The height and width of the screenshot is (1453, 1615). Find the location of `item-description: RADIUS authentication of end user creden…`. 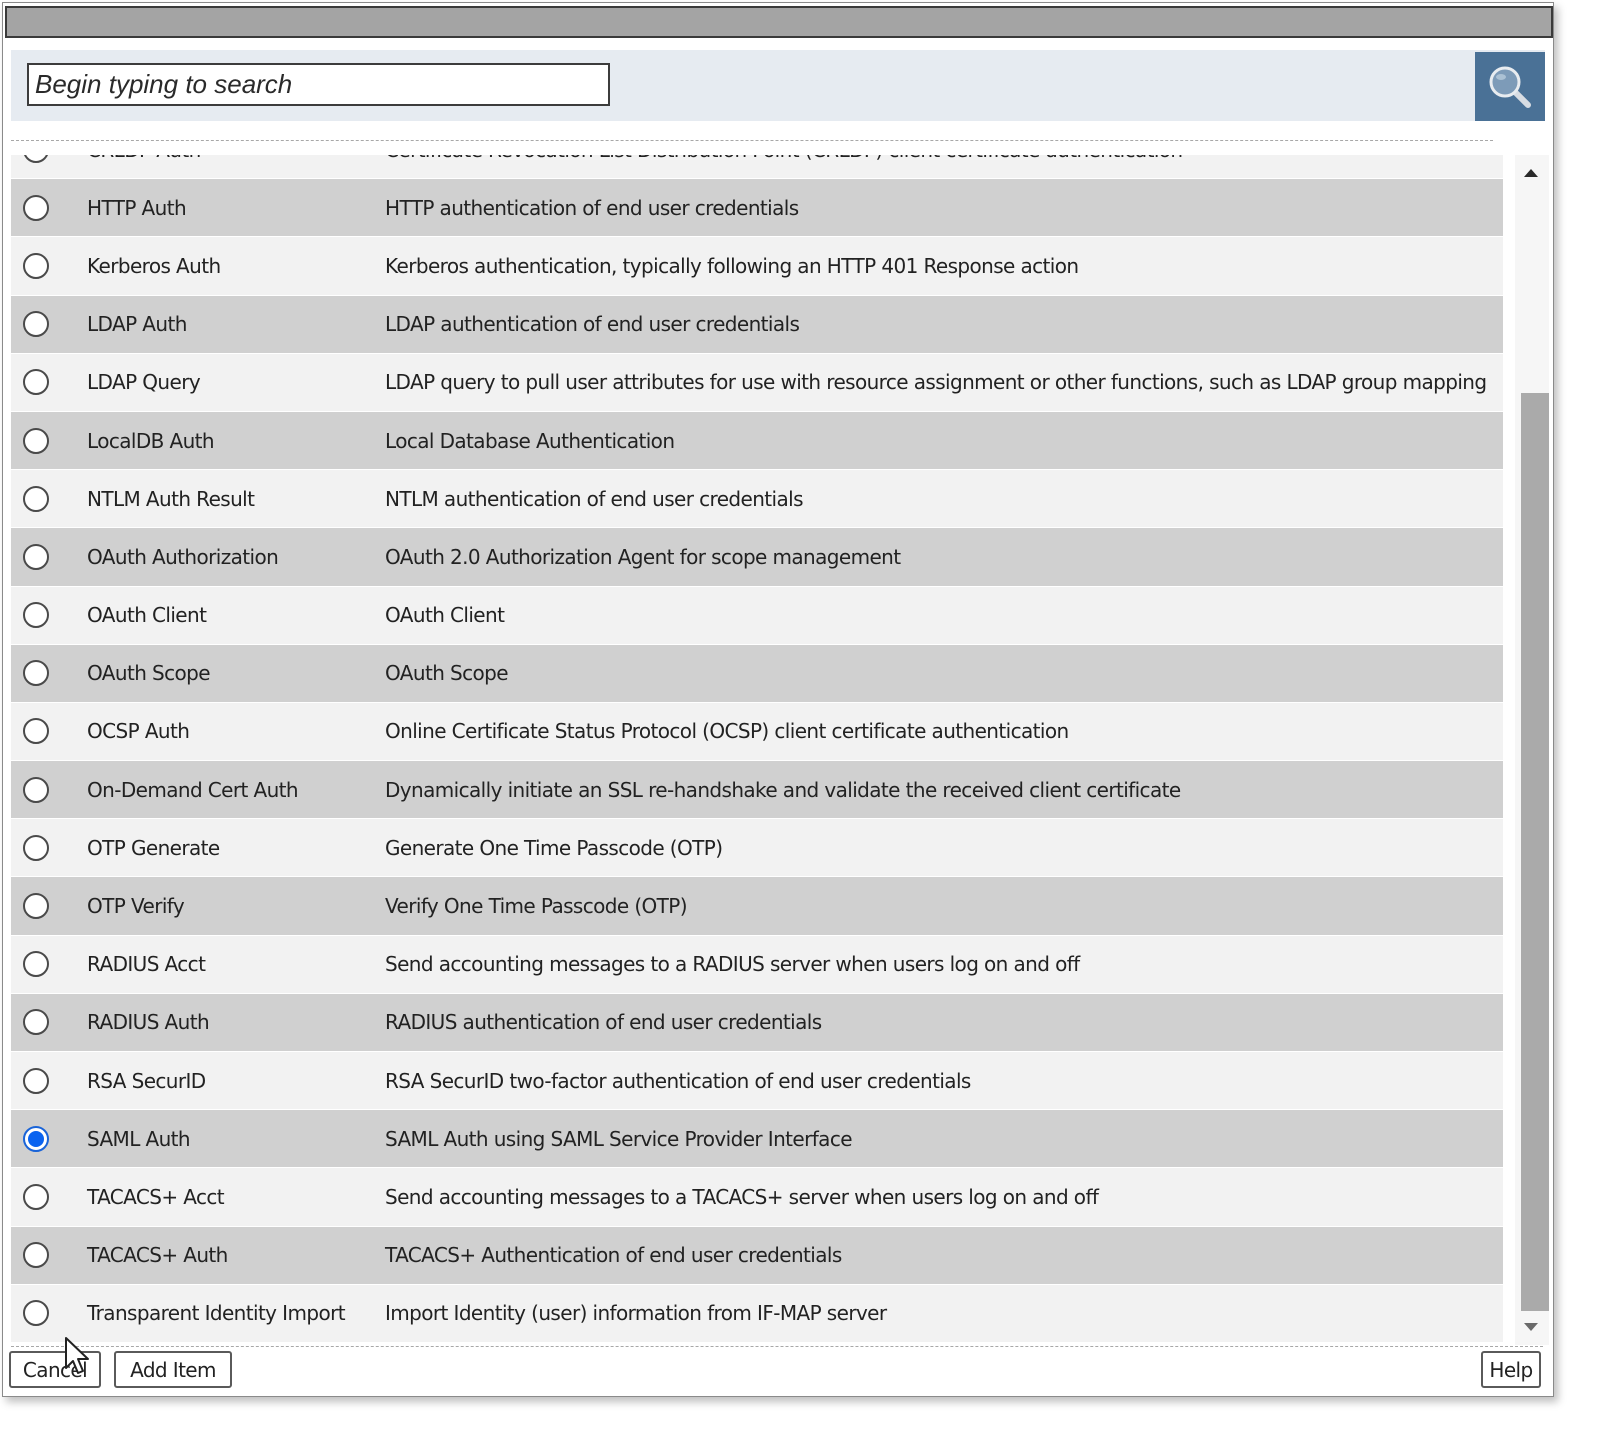

item-description: RADIUS authentication of end user creden… is located at coordinates (603, 1022).